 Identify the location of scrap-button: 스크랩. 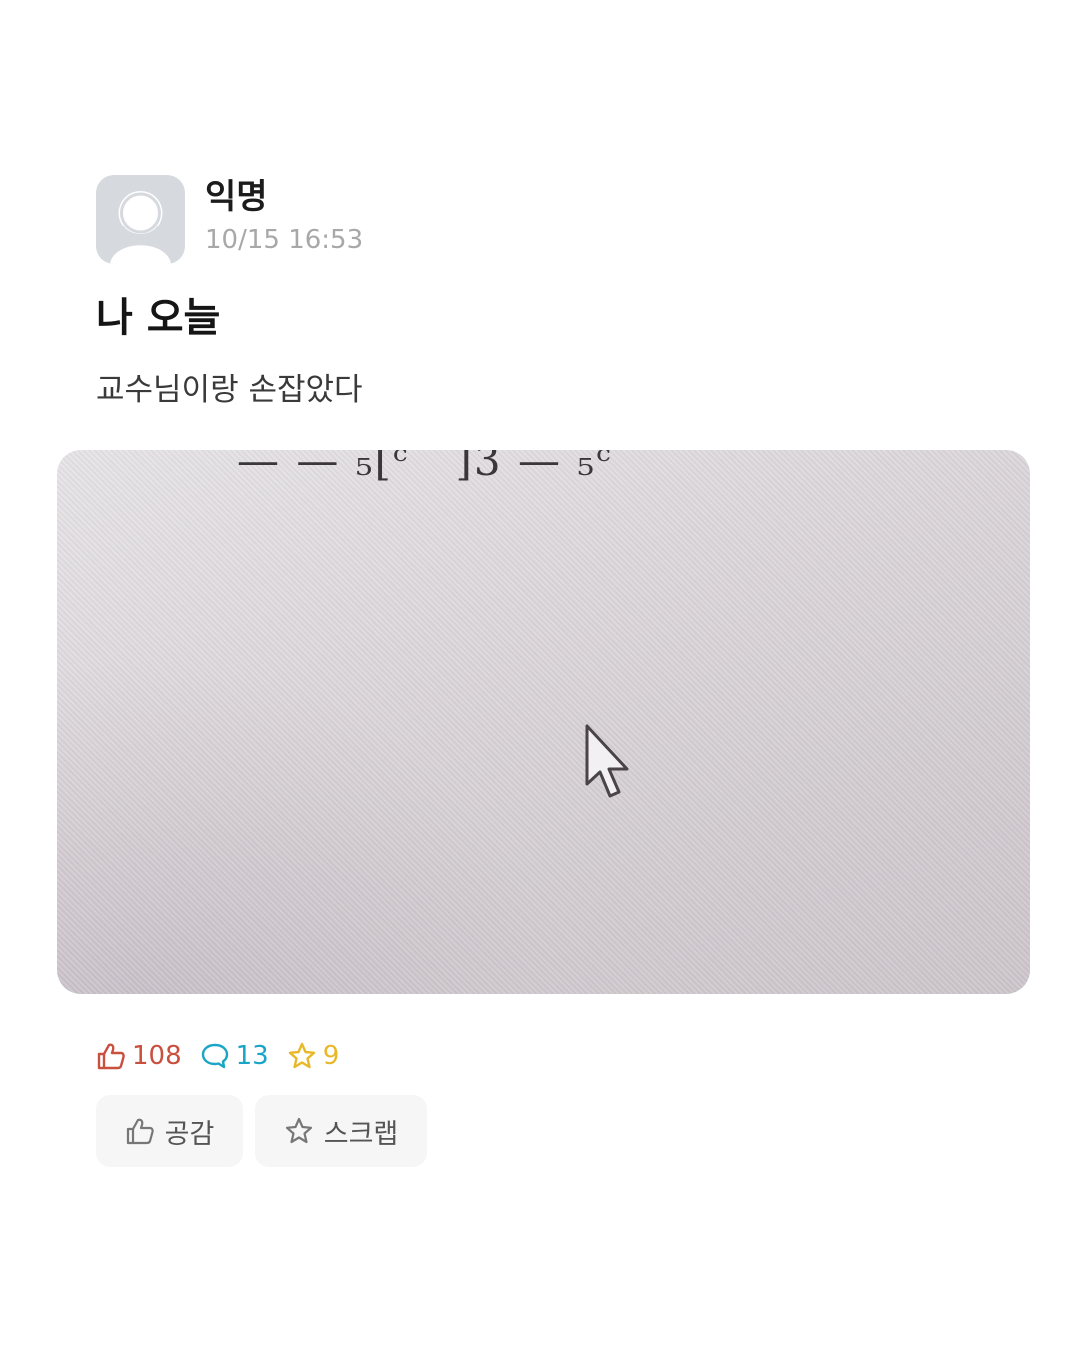
(341, 1131).